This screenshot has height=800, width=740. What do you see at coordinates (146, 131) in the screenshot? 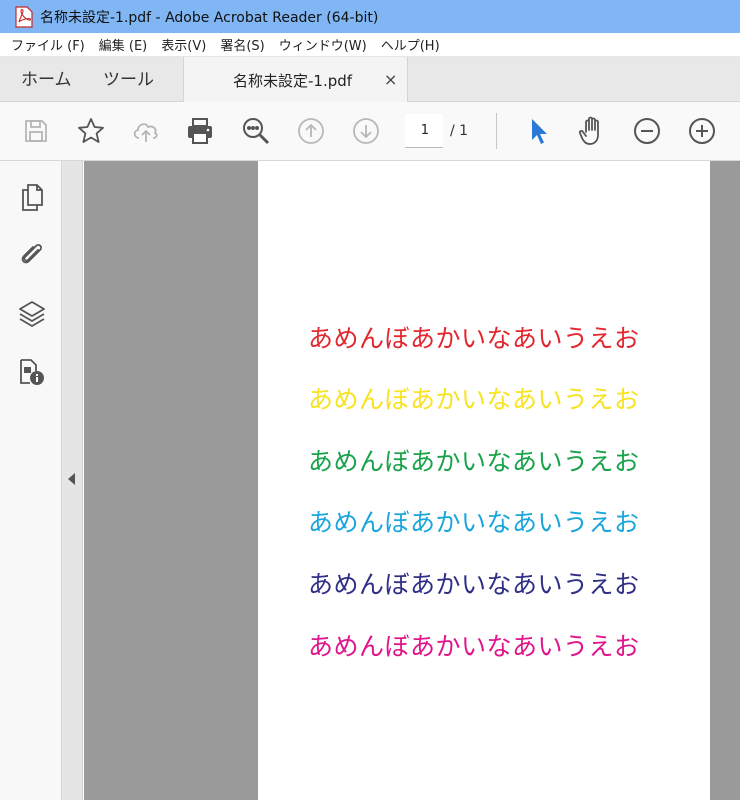
I see `cloud-upload-icon` at bounding box center [146, 131].